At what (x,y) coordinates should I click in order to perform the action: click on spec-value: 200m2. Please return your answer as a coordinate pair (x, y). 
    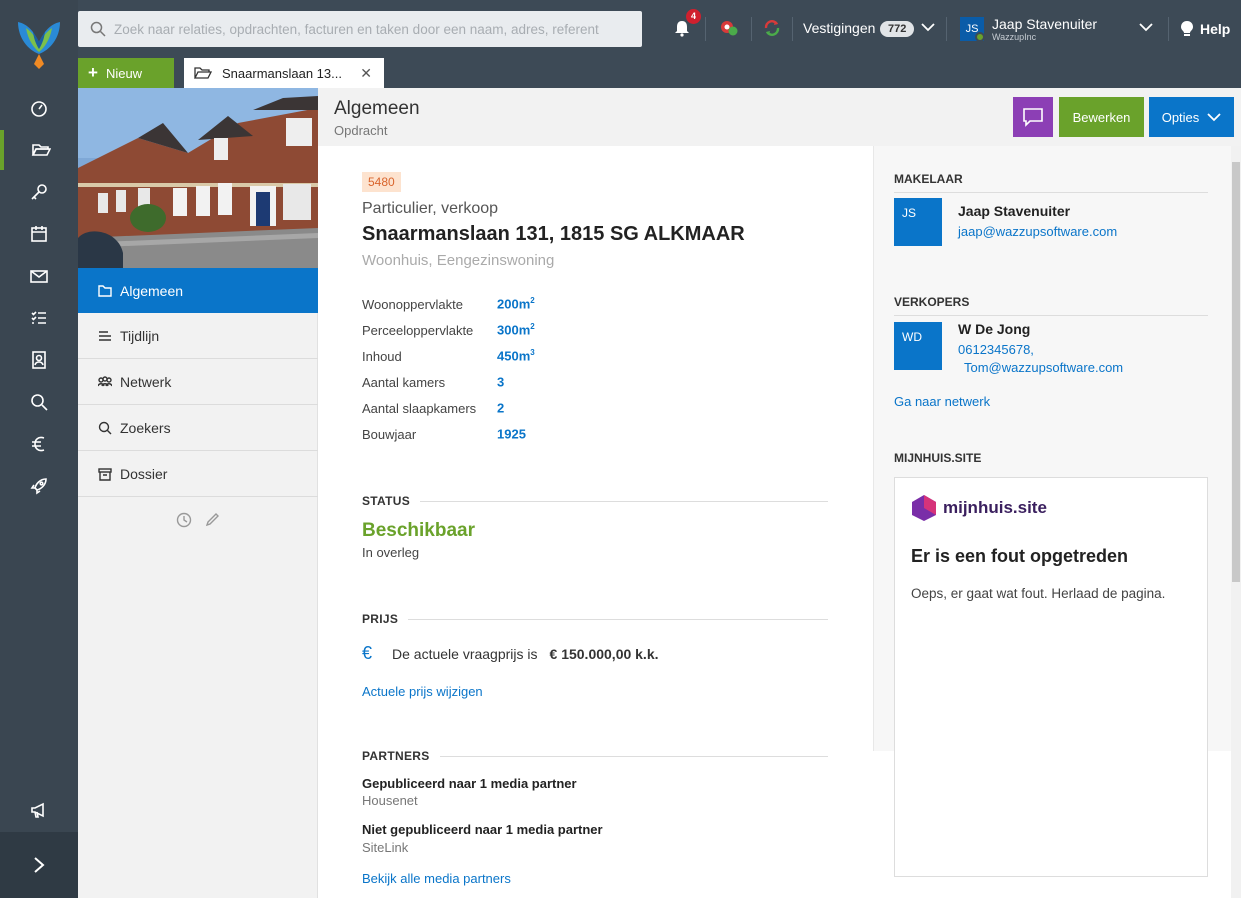
    Looking at the image, I should click on (516, 304).